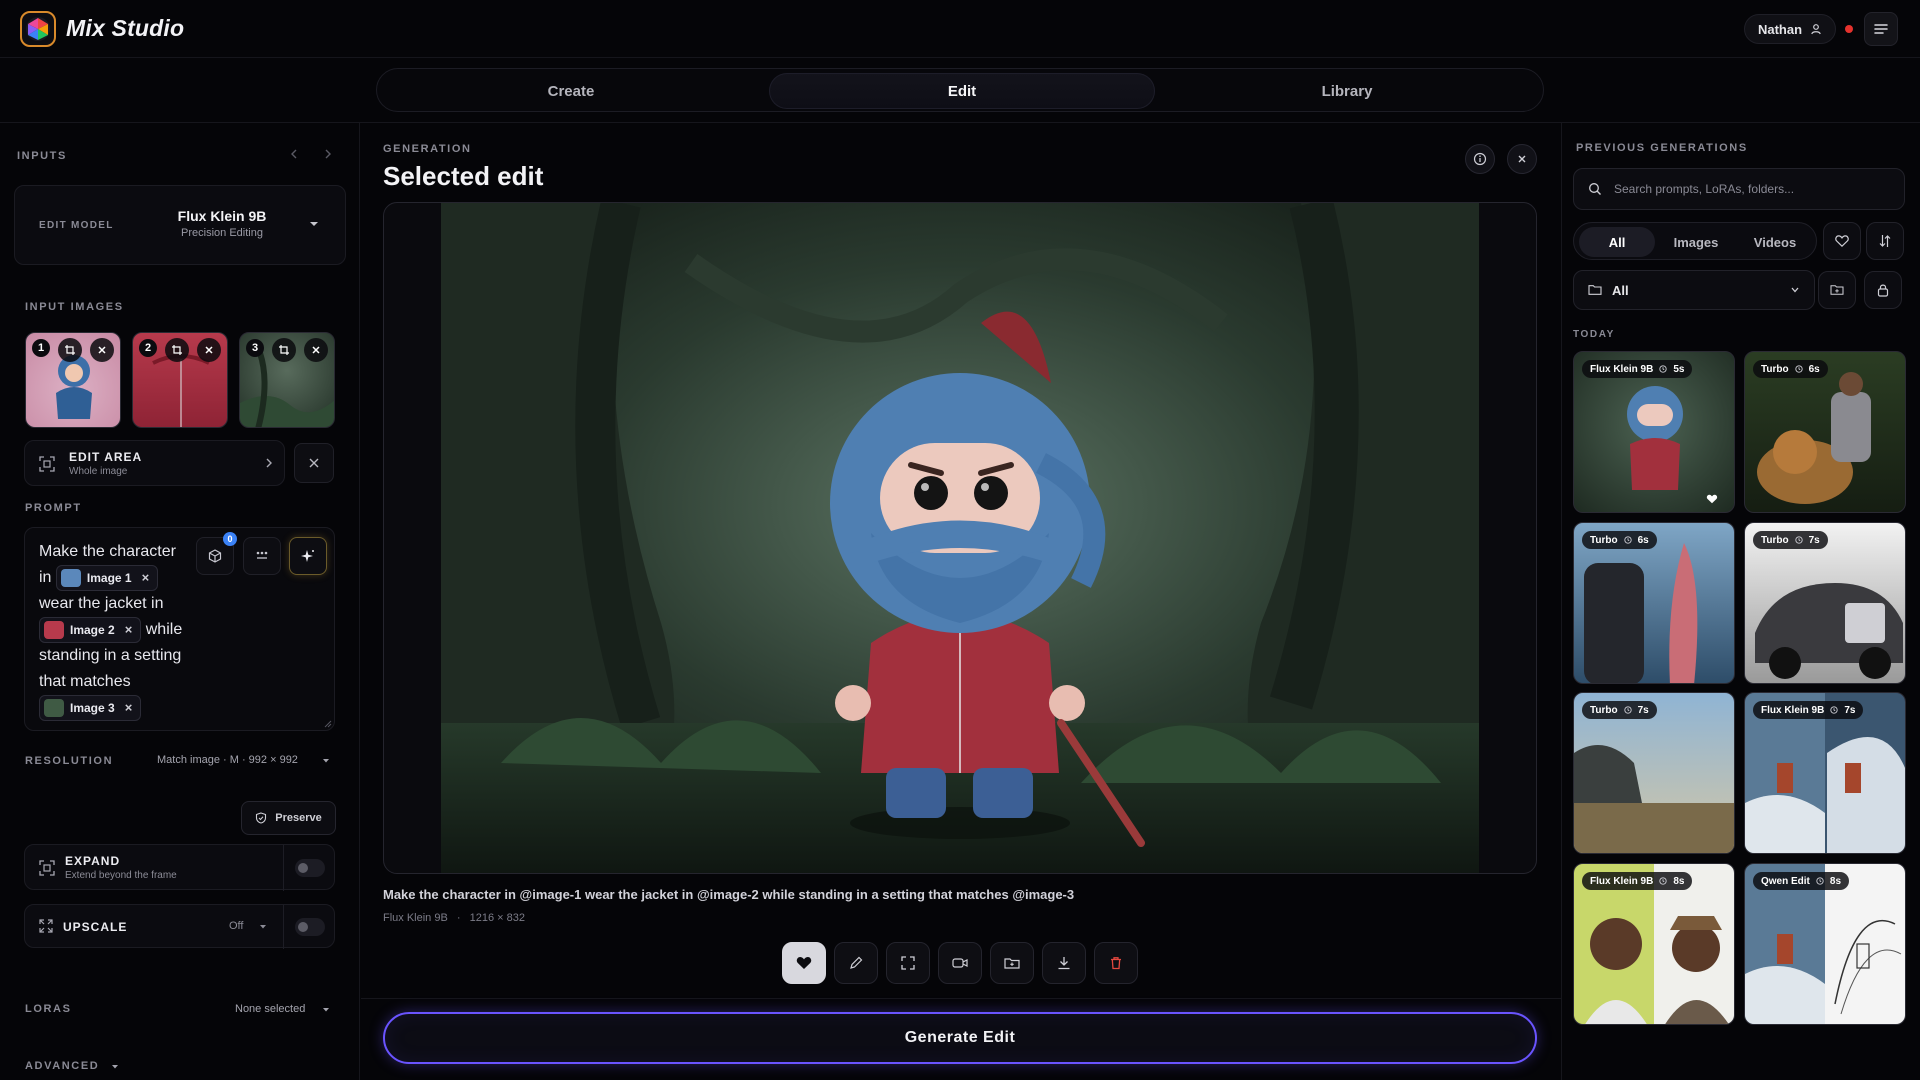 This screenshot has width=1920, height=1080. What do you see at coordinates (1595, 189) in the screenshot?
I see `search-icon` at bounding box center [1595, 189].